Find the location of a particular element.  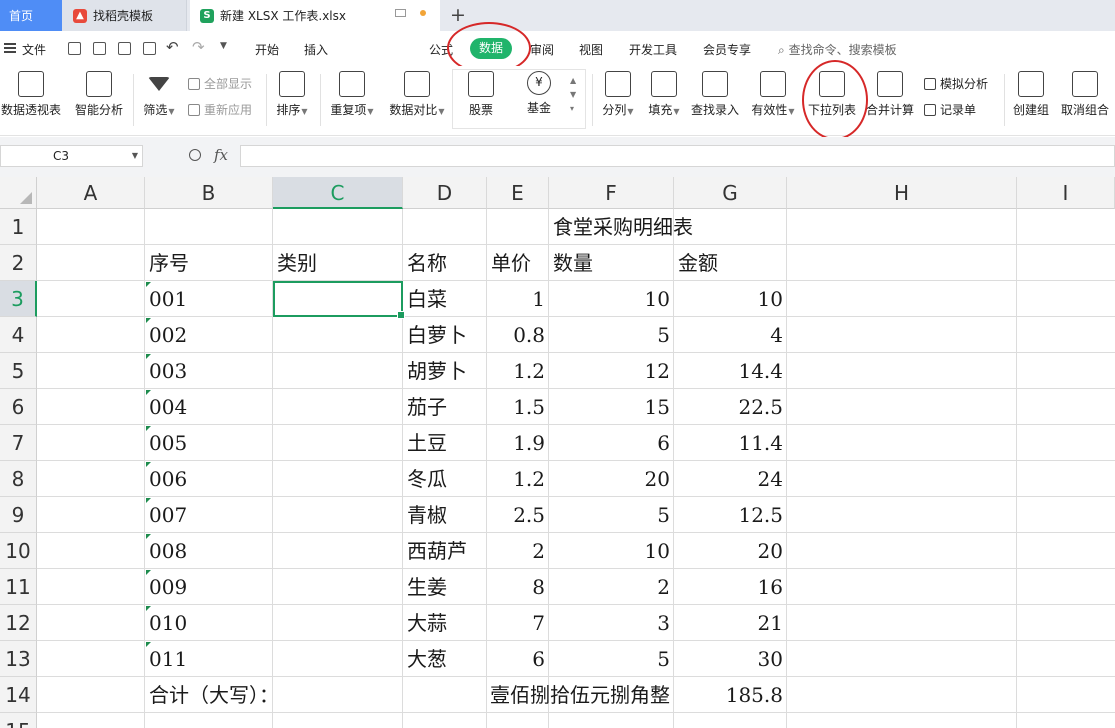

item-name-cell: 大蒜 is located at coordinates (445, 623).